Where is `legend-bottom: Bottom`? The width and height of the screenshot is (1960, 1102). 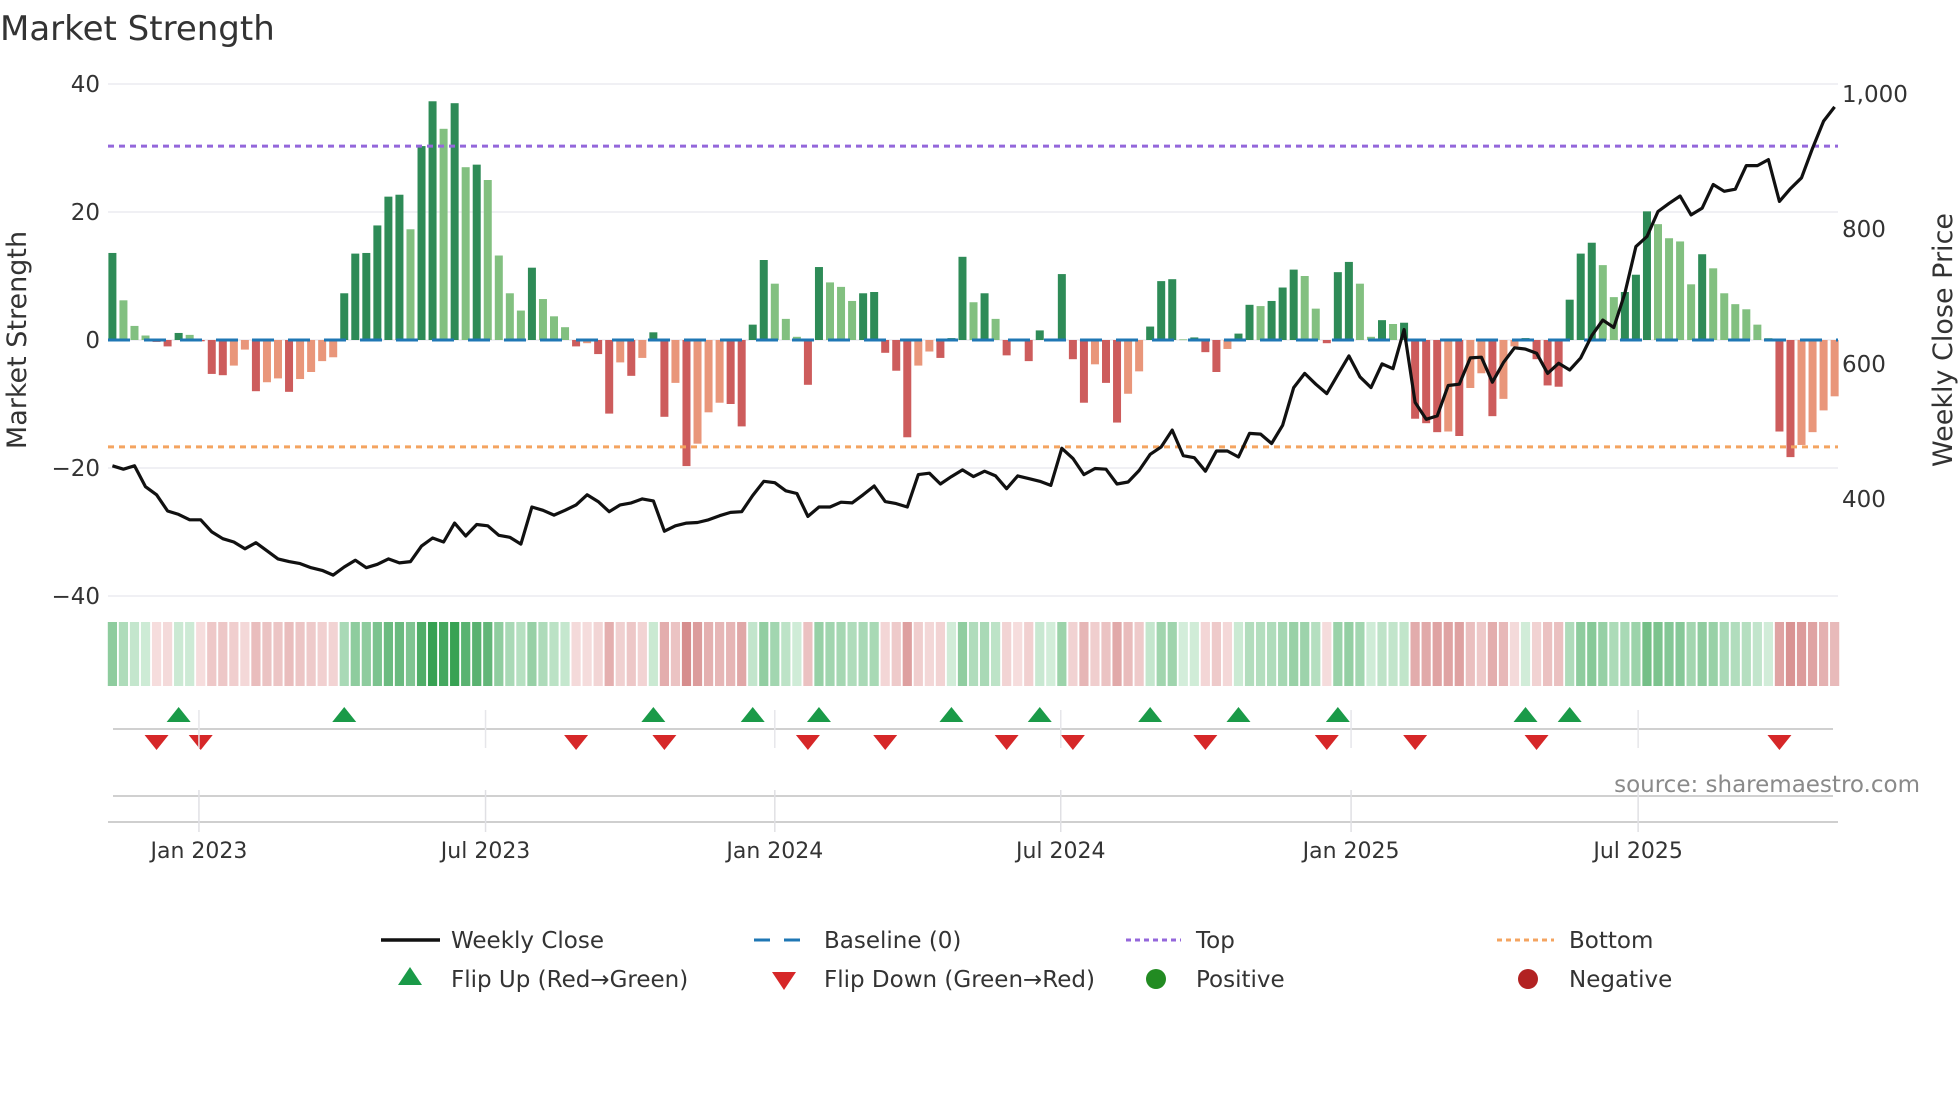 legend-bottom: Bottom is located at coordinates (1575, 941).